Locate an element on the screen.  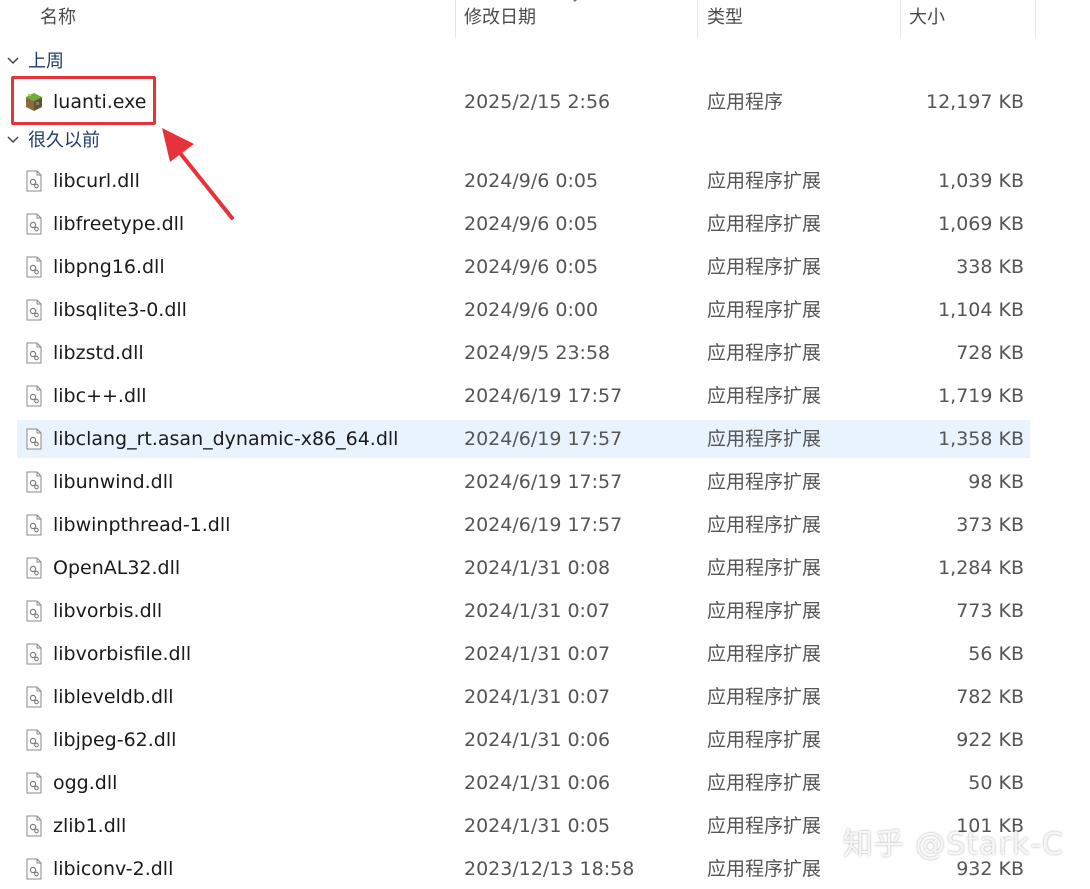
column-header-bar: 名称 修改日期 类型 大小 is located at coordinates (545, 19).